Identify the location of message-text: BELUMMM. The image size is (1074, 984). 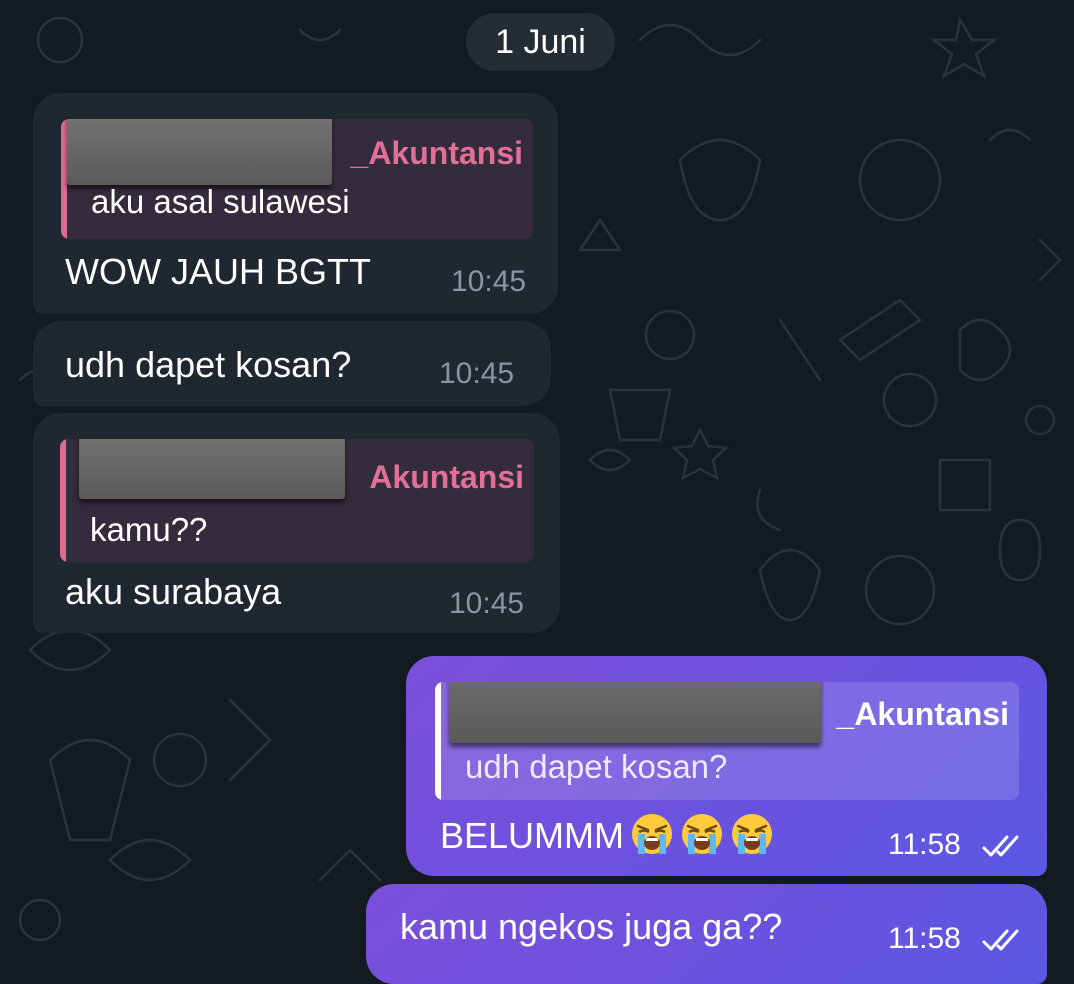
(607, 834).